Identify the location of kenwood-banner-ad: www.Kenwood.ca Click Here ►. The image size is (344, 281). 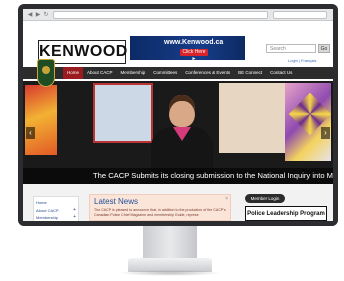
(187, 49).